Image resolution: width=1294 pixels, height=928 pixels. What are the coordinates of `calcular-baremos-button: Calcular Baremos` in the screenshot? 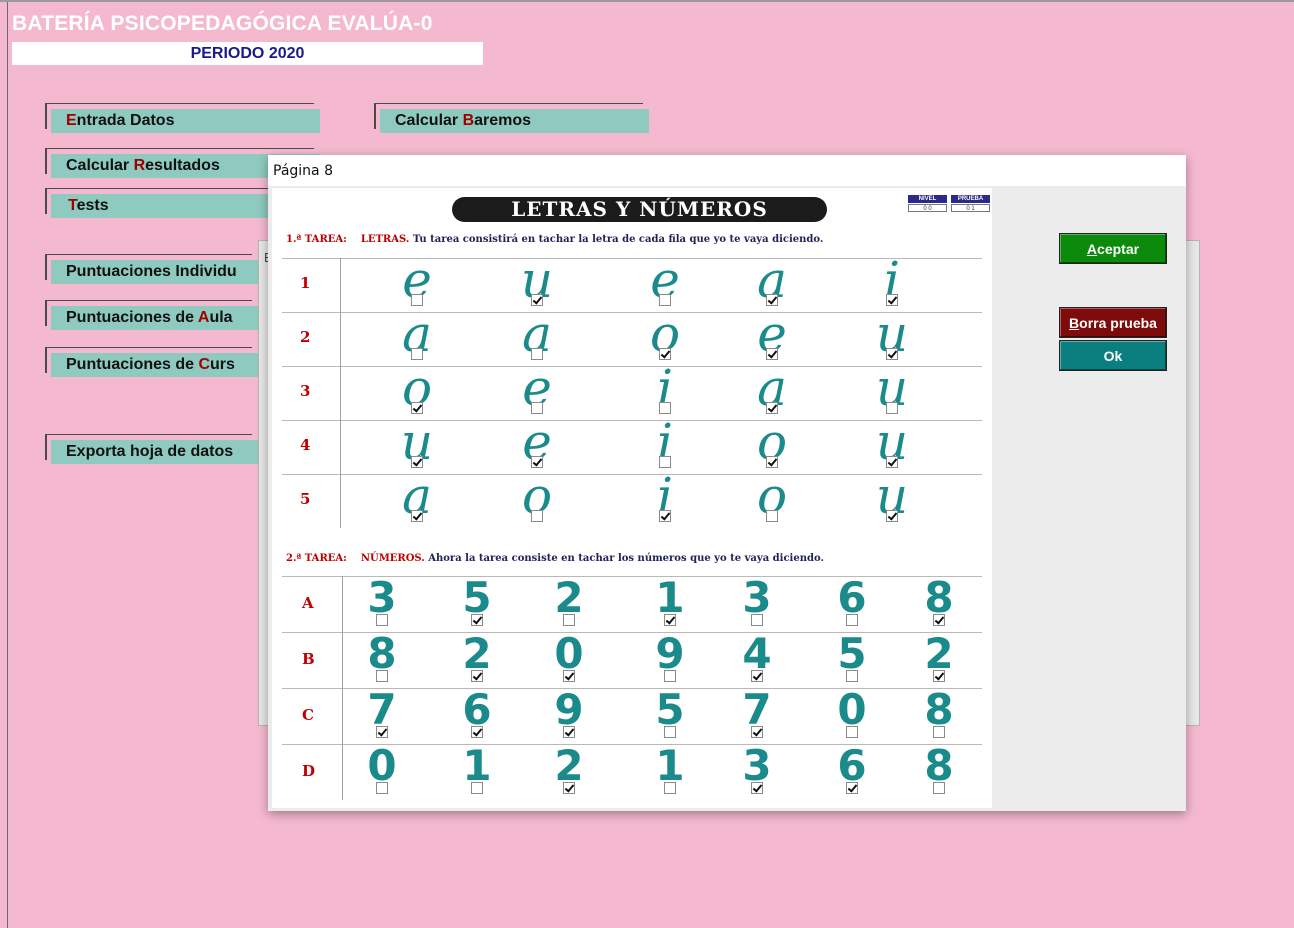 It's located at (511, 118).